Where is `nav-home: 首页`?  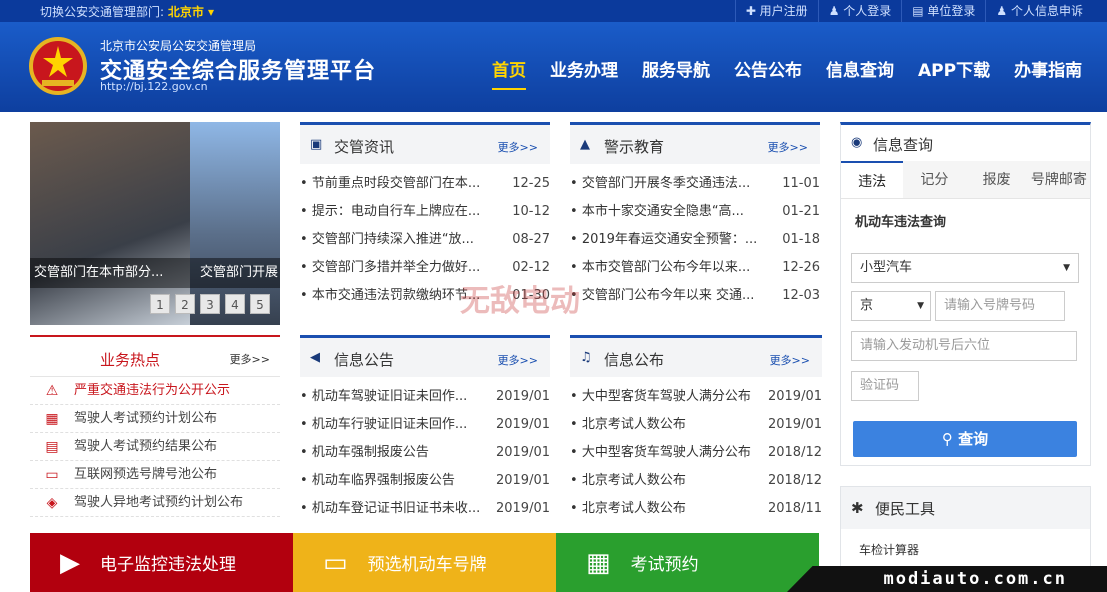 nav-home: 首页 is located at coordinates (509, 73).